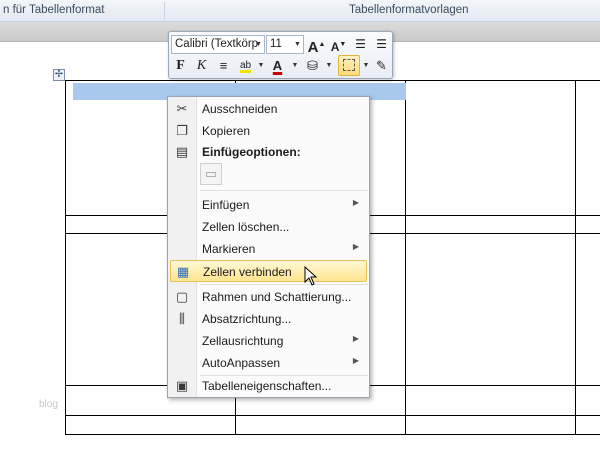 The height and width of the screenshot is (450, 600). What do you see at coordinates (313, 47) in the screenshot?
I see `grow-font-icon: A` at bounding box center [313, 47].